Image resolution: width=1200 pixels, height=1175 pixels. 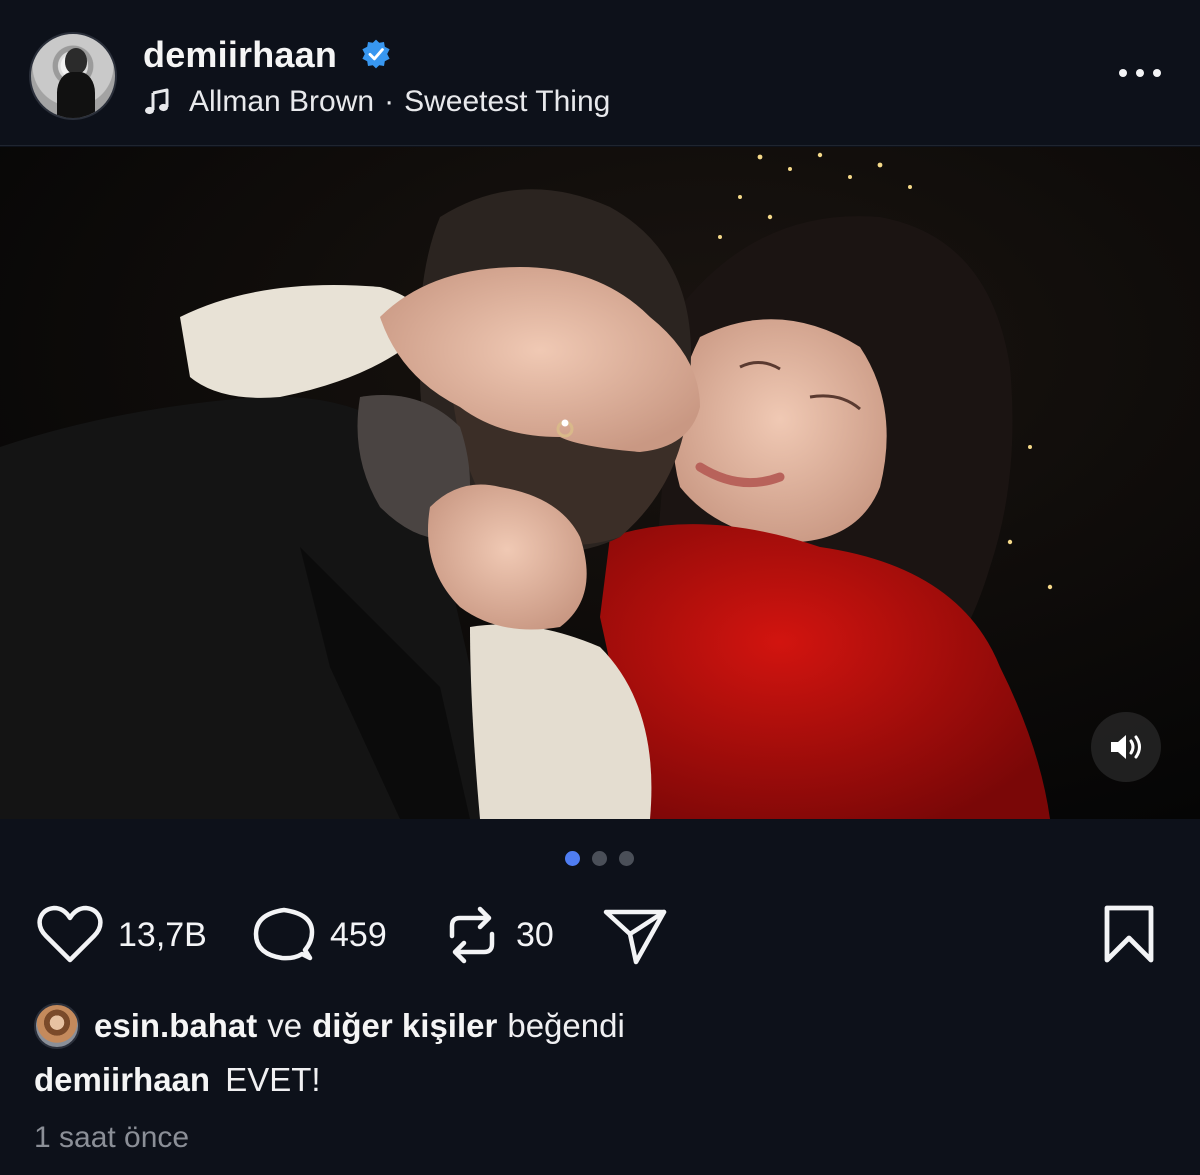 I want to click on profile-avatar, so click(x=73, y=76).